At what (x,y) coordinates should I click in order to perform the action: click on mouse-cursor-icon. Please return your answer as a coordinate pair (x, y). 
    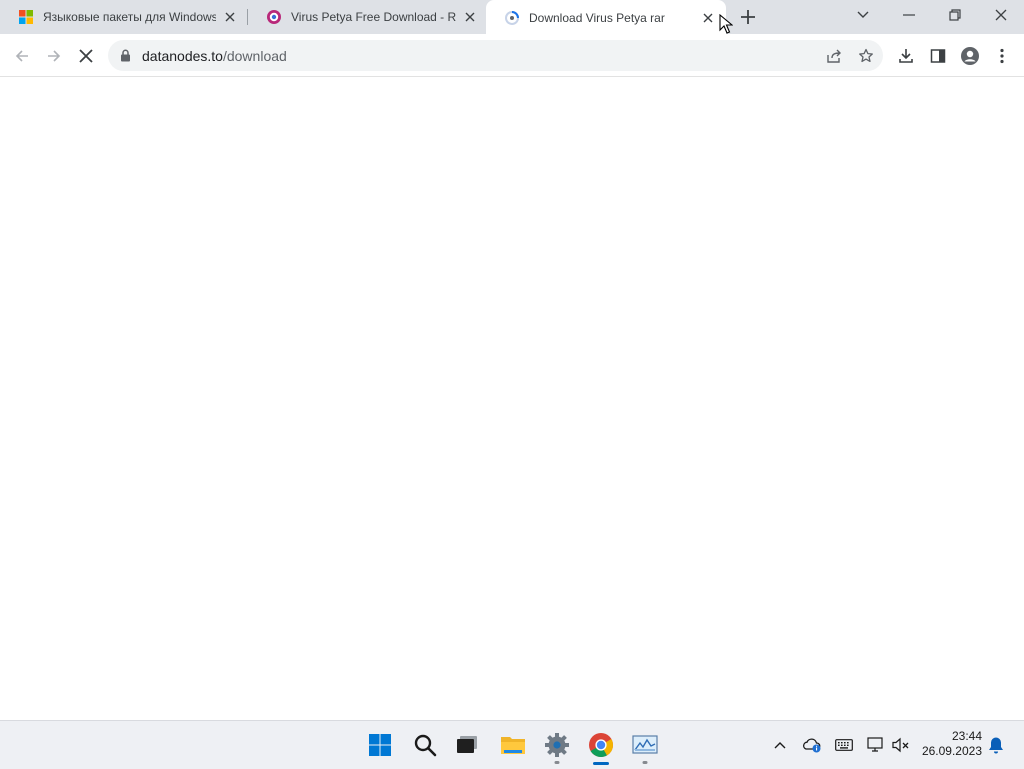
    Looking at the image, I should click on (726, 24).